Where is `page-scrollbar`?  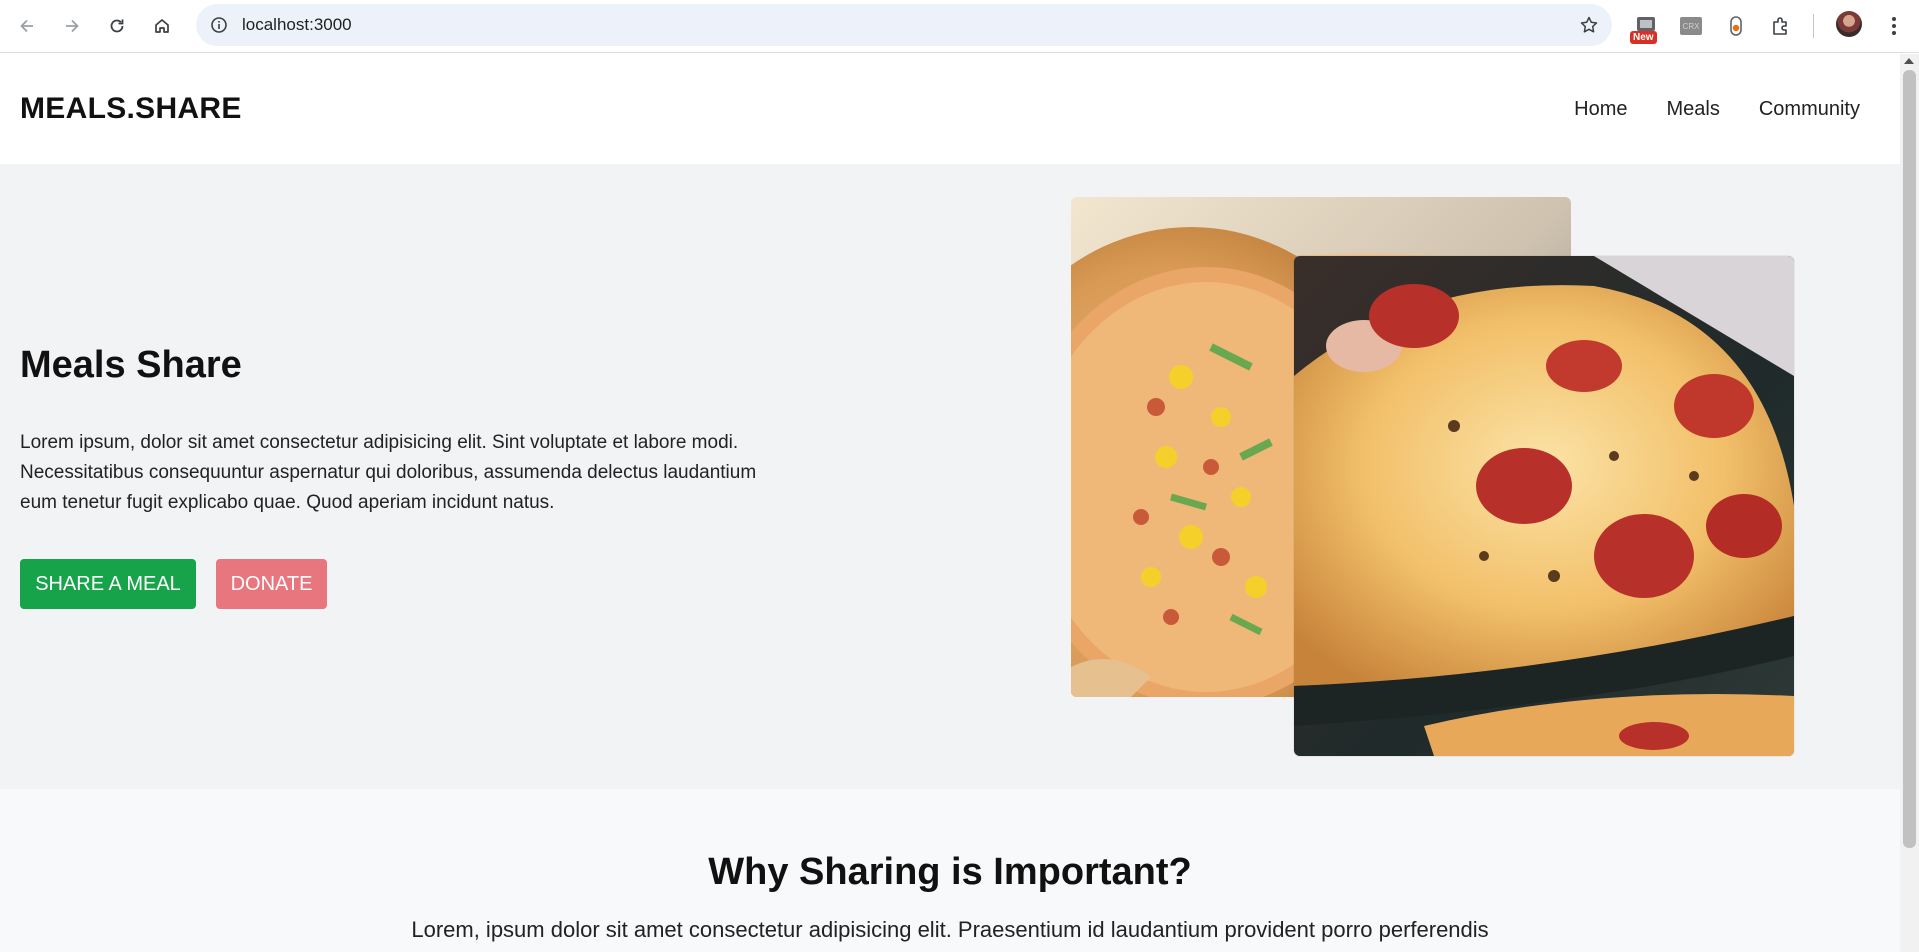 page-scrollbar is located at coordinates (1909, 503).